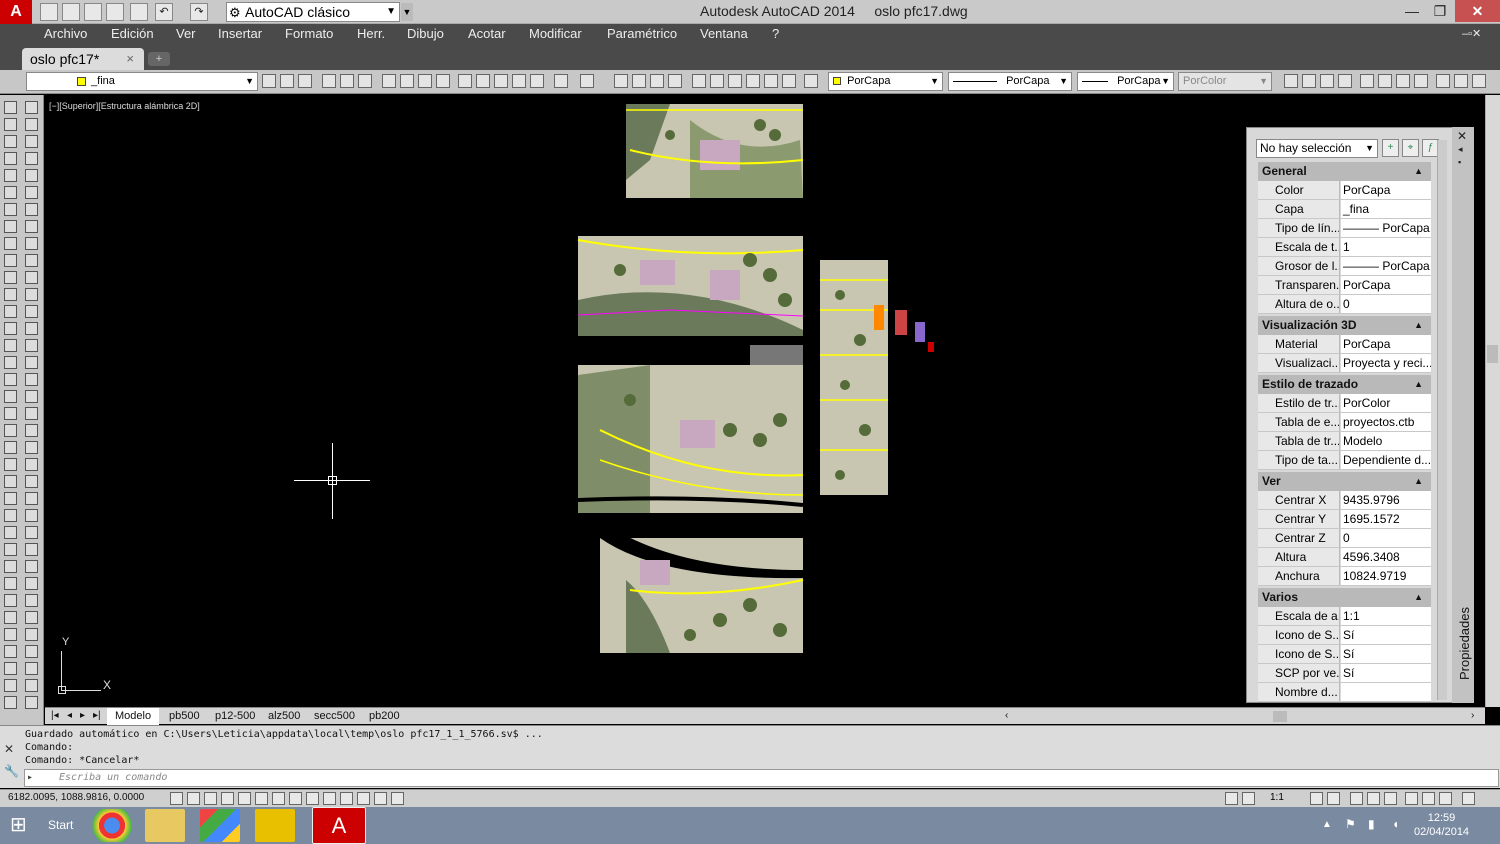  Describe the element at coordinates (1421, 81) in the screenshot. I see `angular-dim-icon` at that location.